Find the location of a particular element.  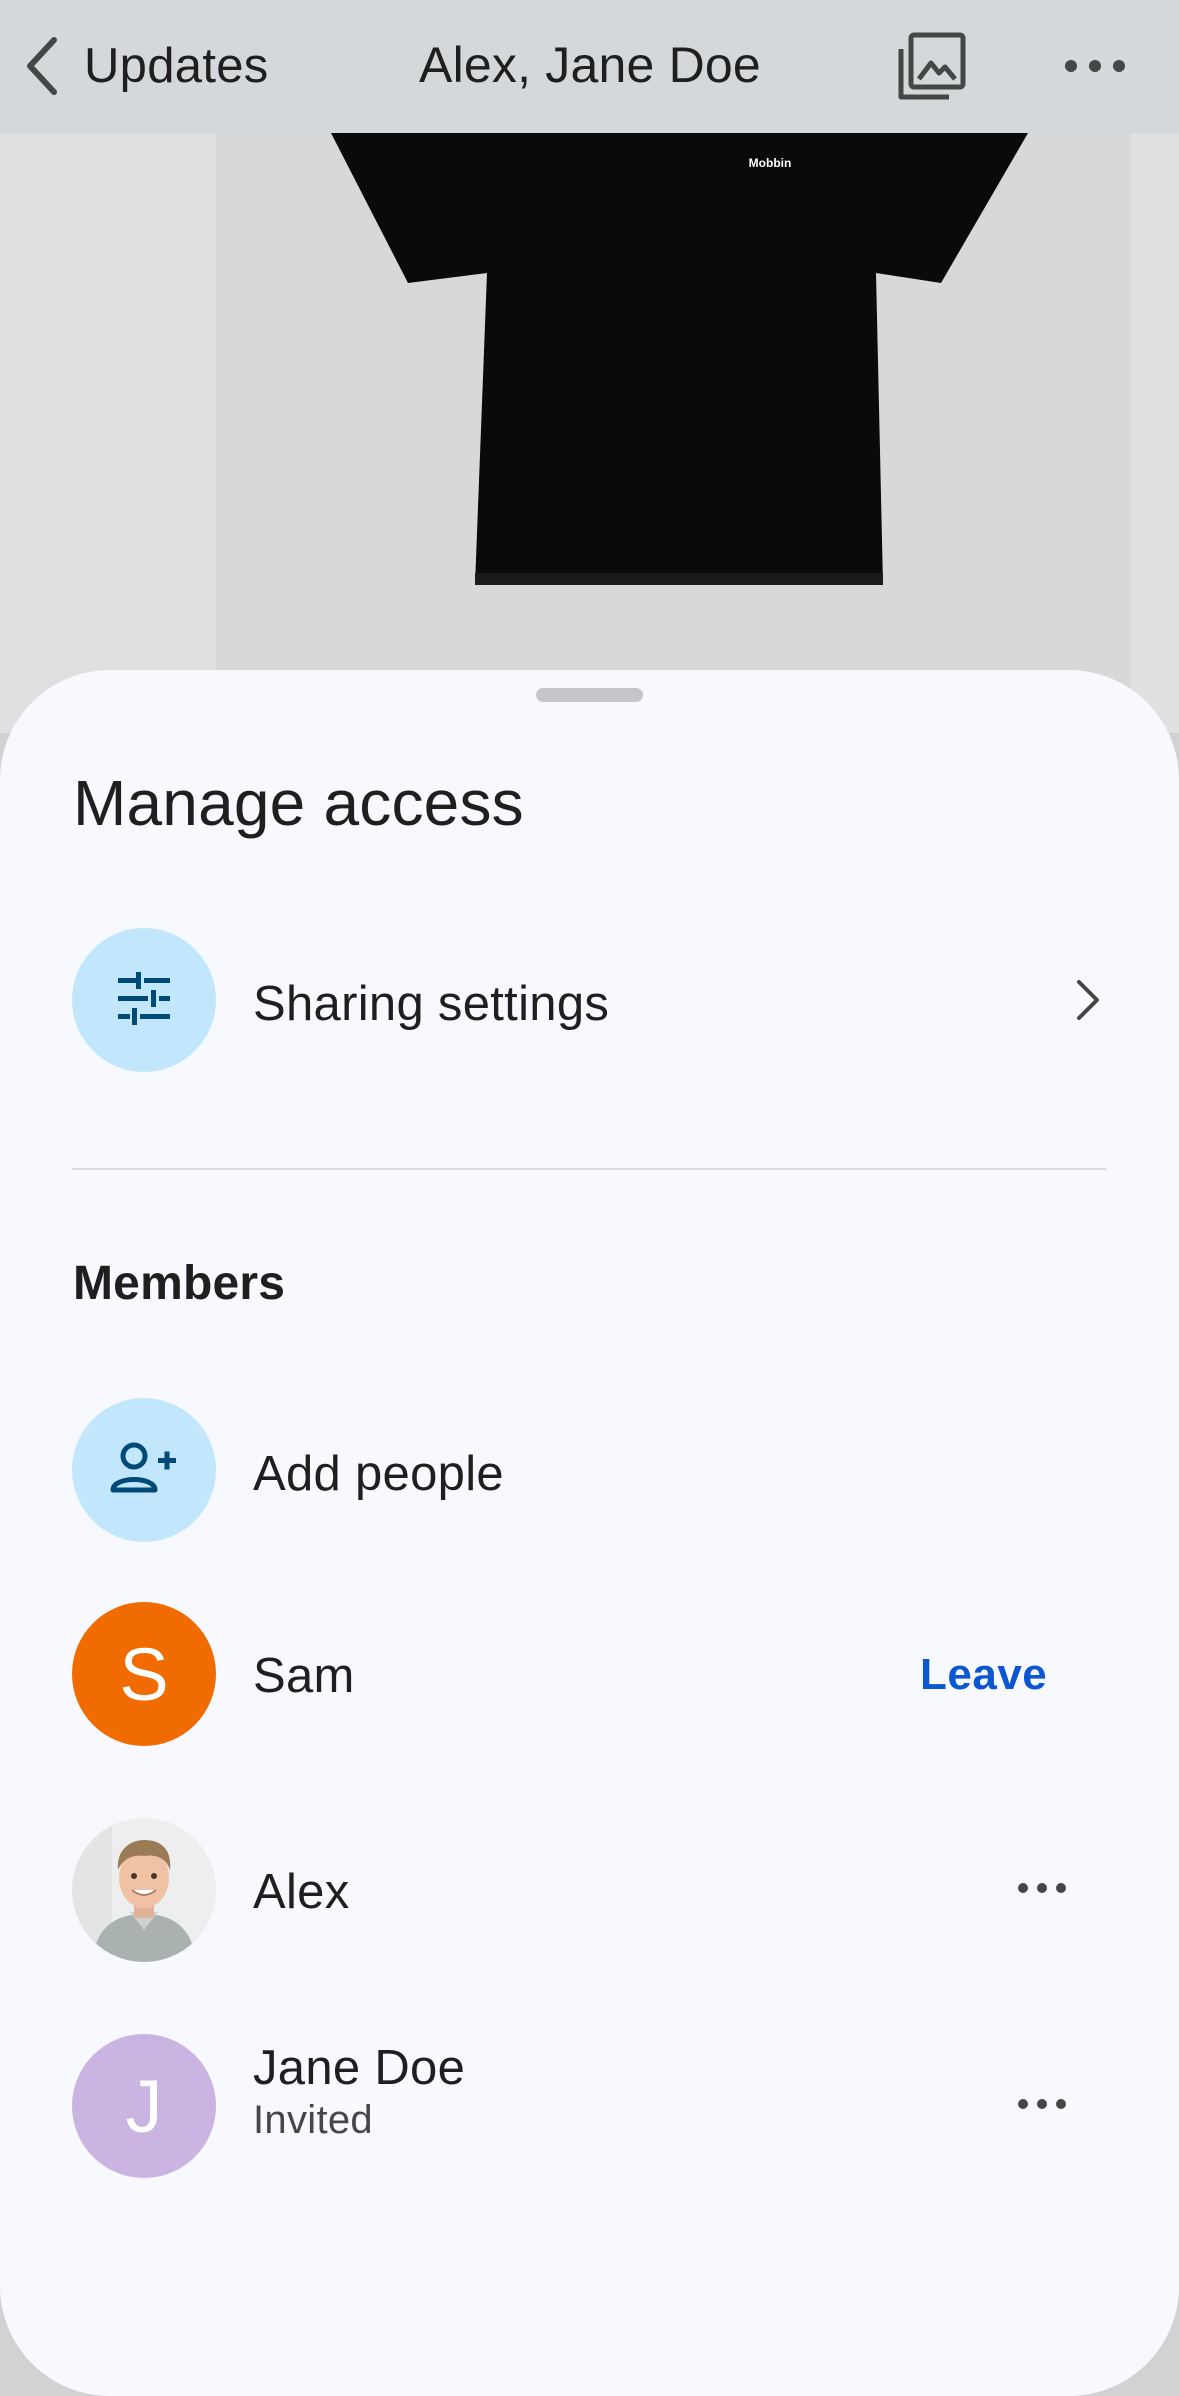

chevron-left-icon is located at coordinates (42, 66).